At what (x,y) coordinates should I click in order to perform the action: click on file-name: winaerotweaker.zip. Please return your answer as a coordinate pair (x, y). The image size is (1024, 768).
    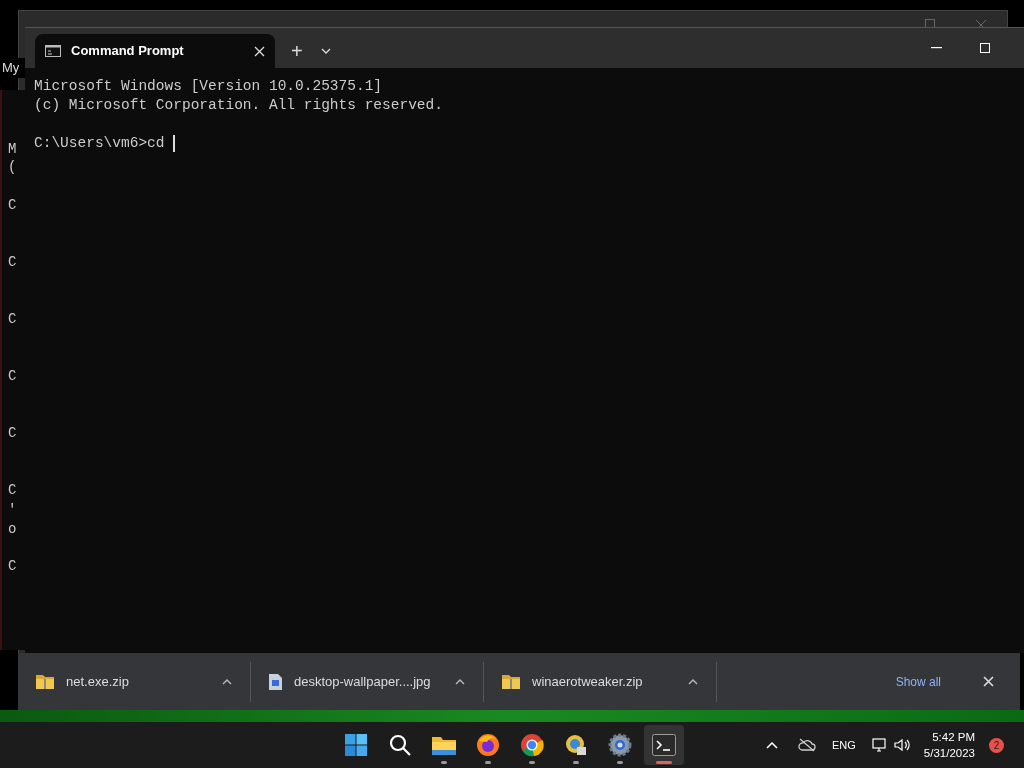
    Looking at the image, I should click on (588, 681).